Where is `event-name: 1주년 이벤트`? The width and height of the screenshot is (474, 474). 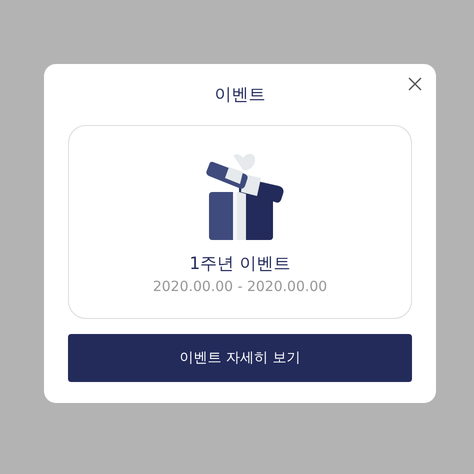 event-name: 1주년 이벤트 is located at coordinates (240, 264).